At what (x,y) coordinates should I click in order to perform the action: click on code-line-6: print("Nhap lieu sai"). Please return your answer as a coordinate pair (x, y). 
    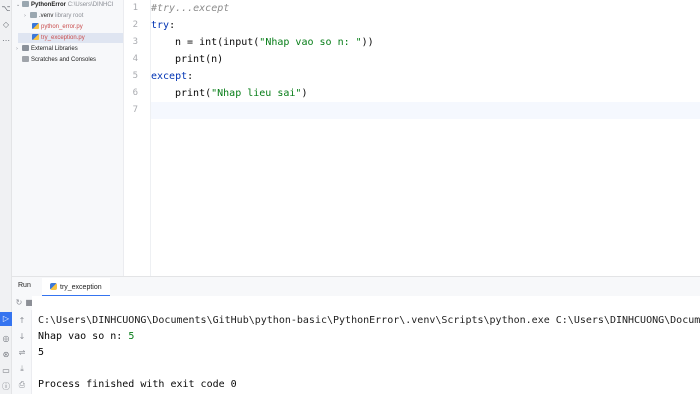
    Looking at the image, I should click on (425, 93).